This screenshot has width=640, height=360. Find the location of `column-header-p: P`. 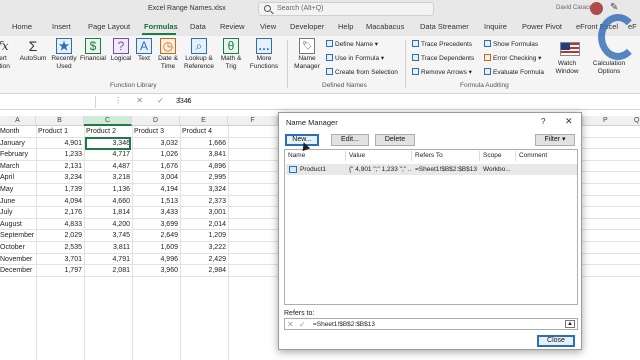

column-header-p: P is located at coordinates (605, 120).